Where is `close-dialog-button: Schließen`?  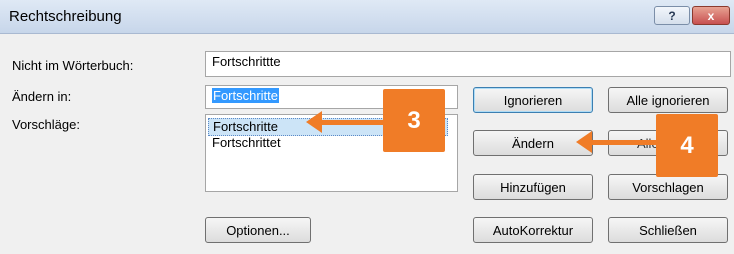
close-dialog-button: Schließen is located at coordinates (668, 230).